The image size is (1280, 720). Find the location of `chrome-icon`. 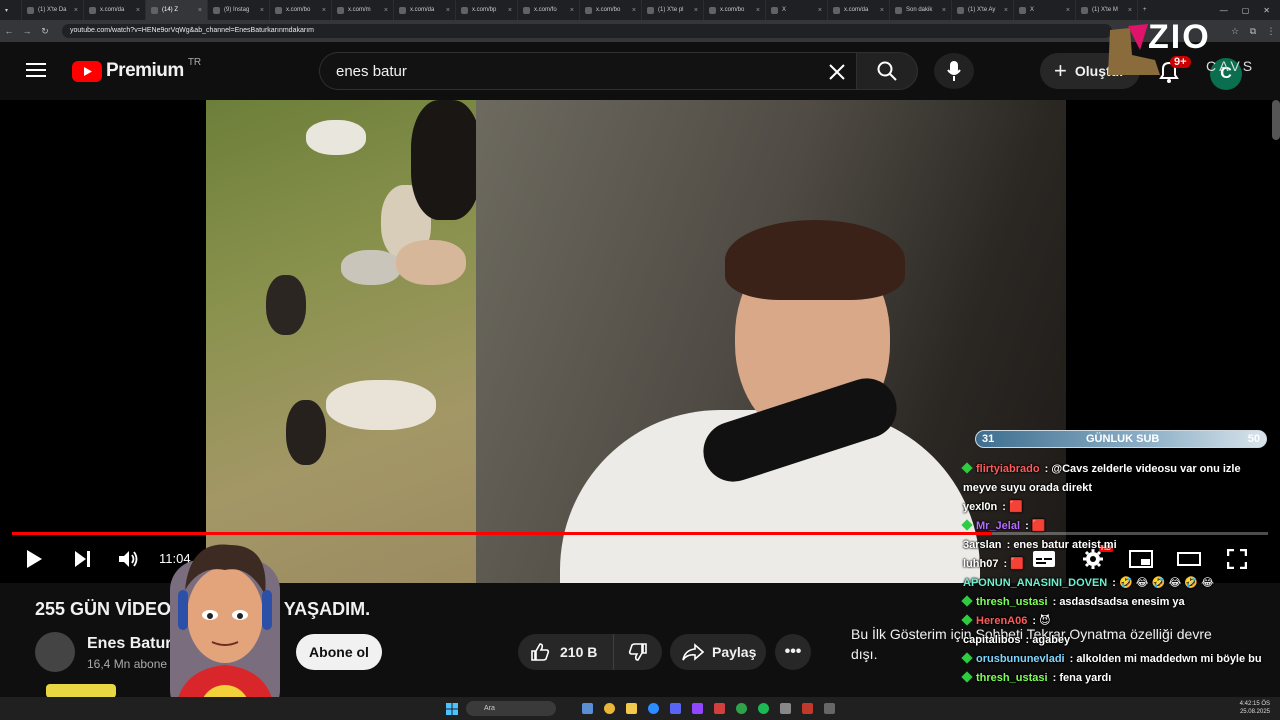

chrome-icon is located at coordinates (609, 708).